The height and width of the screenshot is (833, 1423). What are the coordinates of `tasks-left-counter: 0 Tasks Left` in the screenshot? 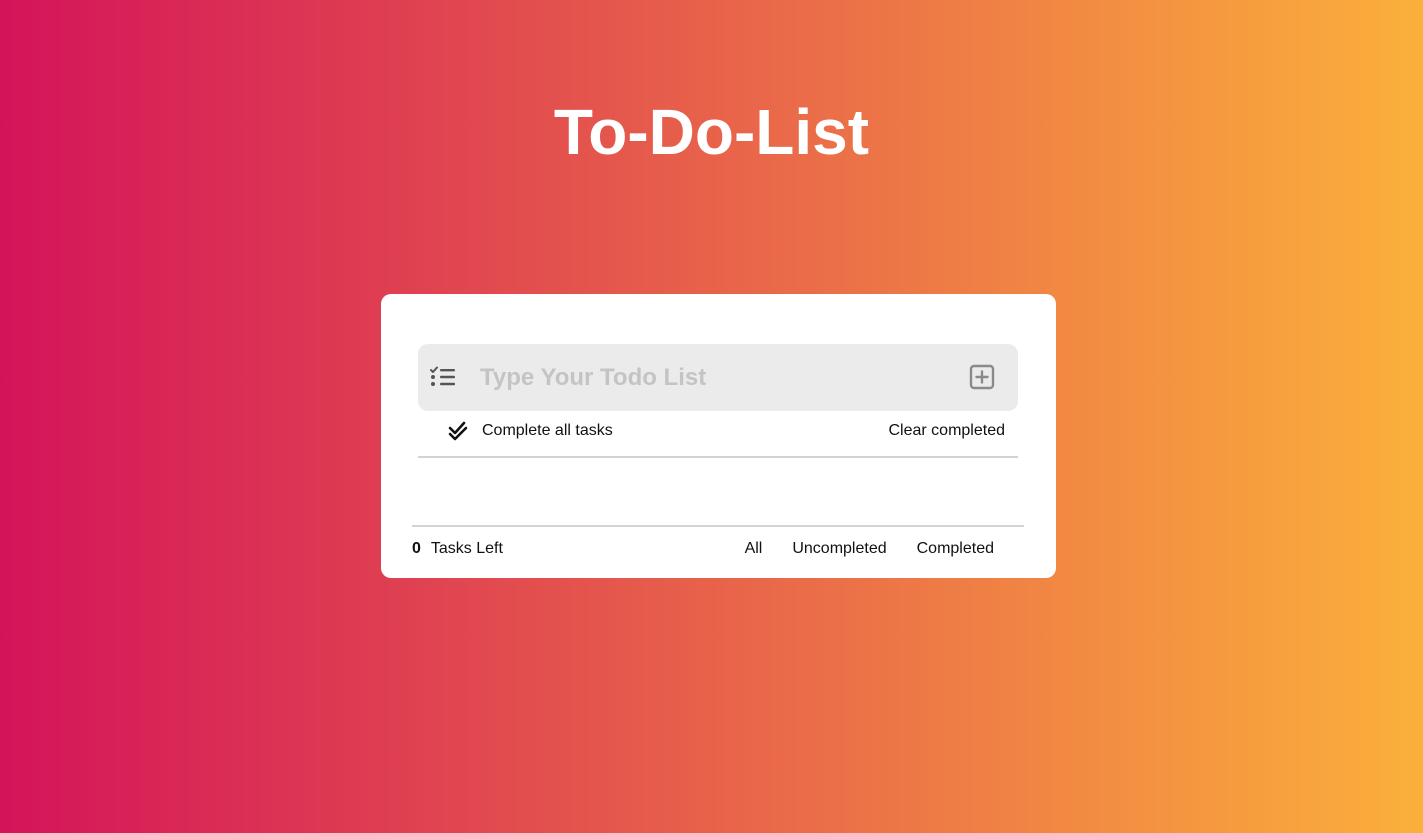 It's located at (457, 549).